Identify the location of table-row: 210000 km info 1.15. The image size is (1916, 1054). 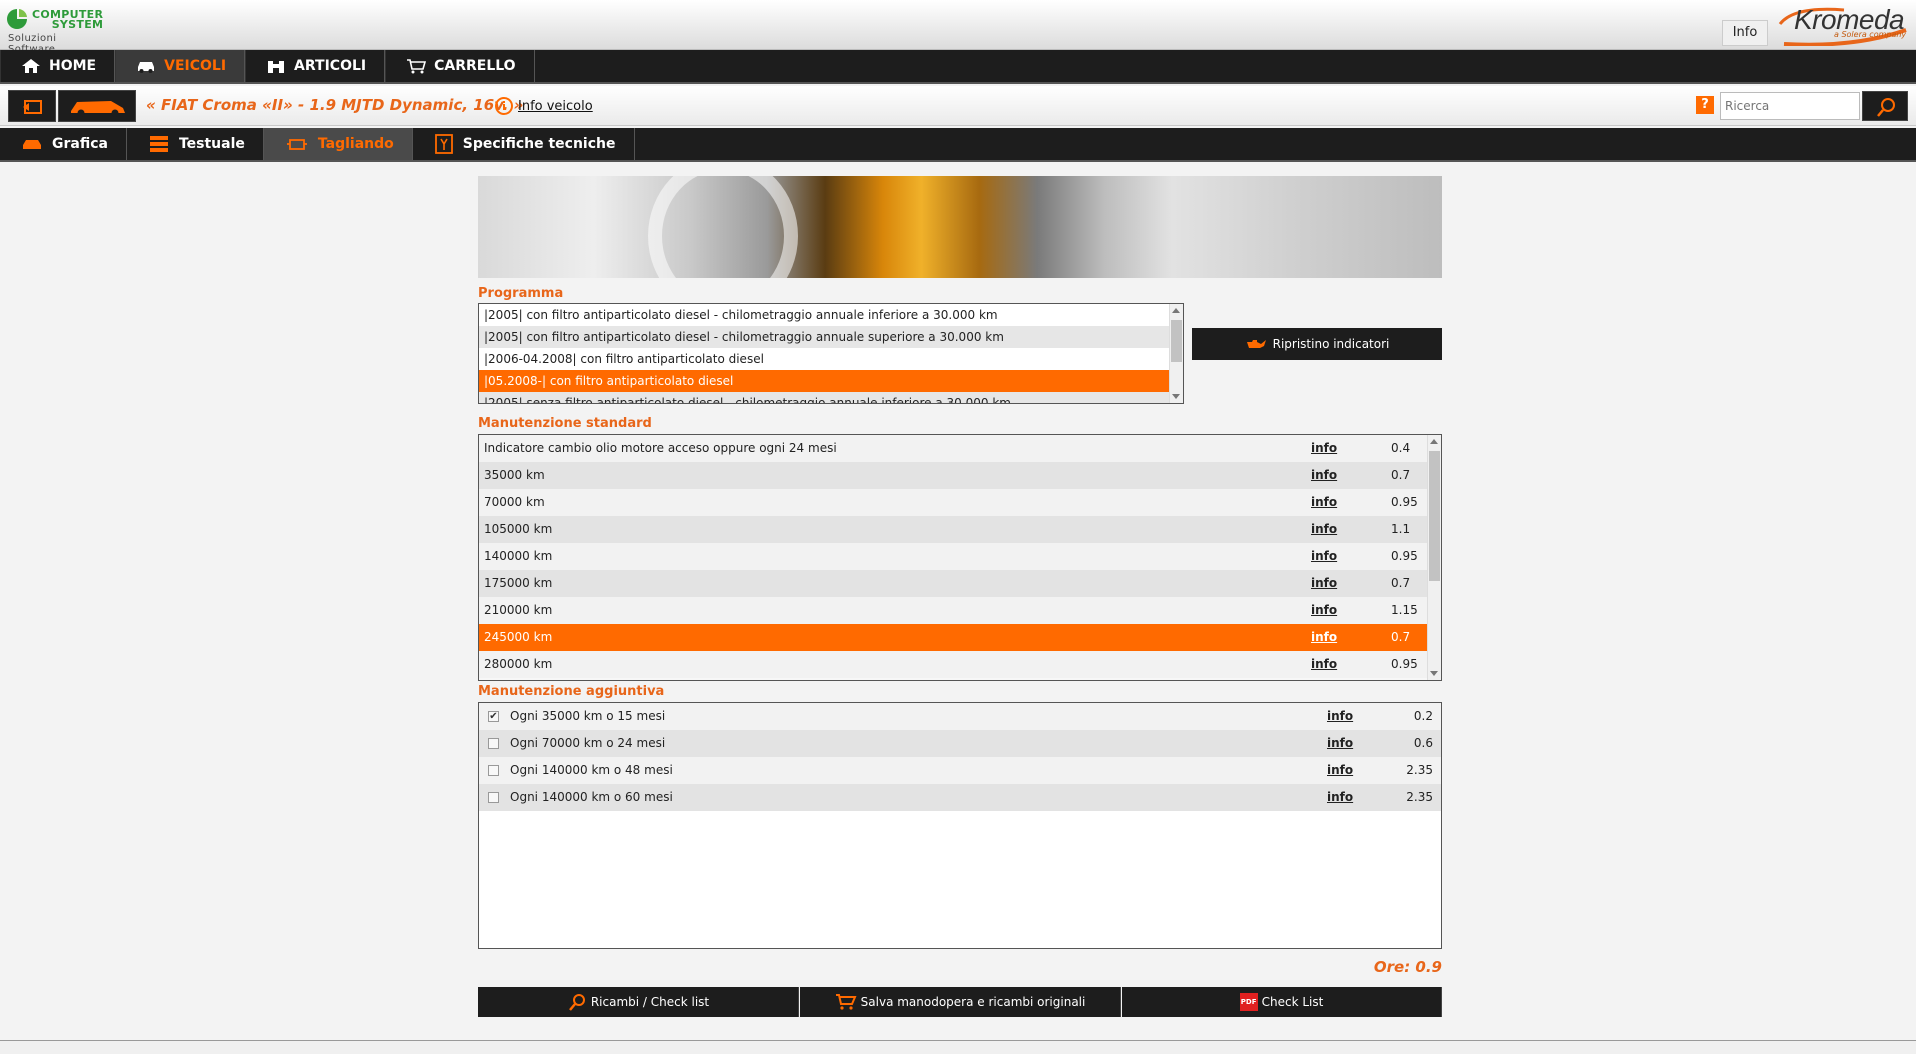
(953, 610).